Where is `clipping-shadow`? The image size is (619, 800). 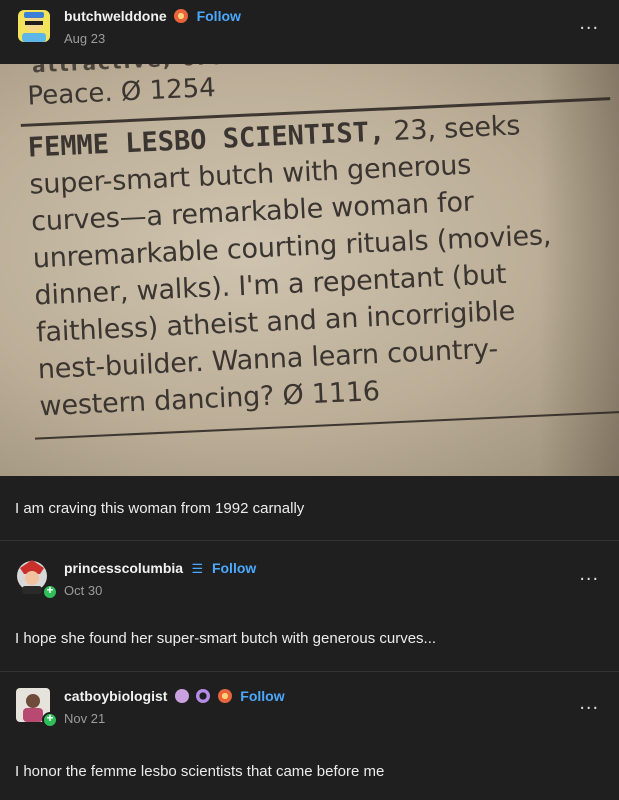 clipping-shadow is located at coordinates (579, 270).